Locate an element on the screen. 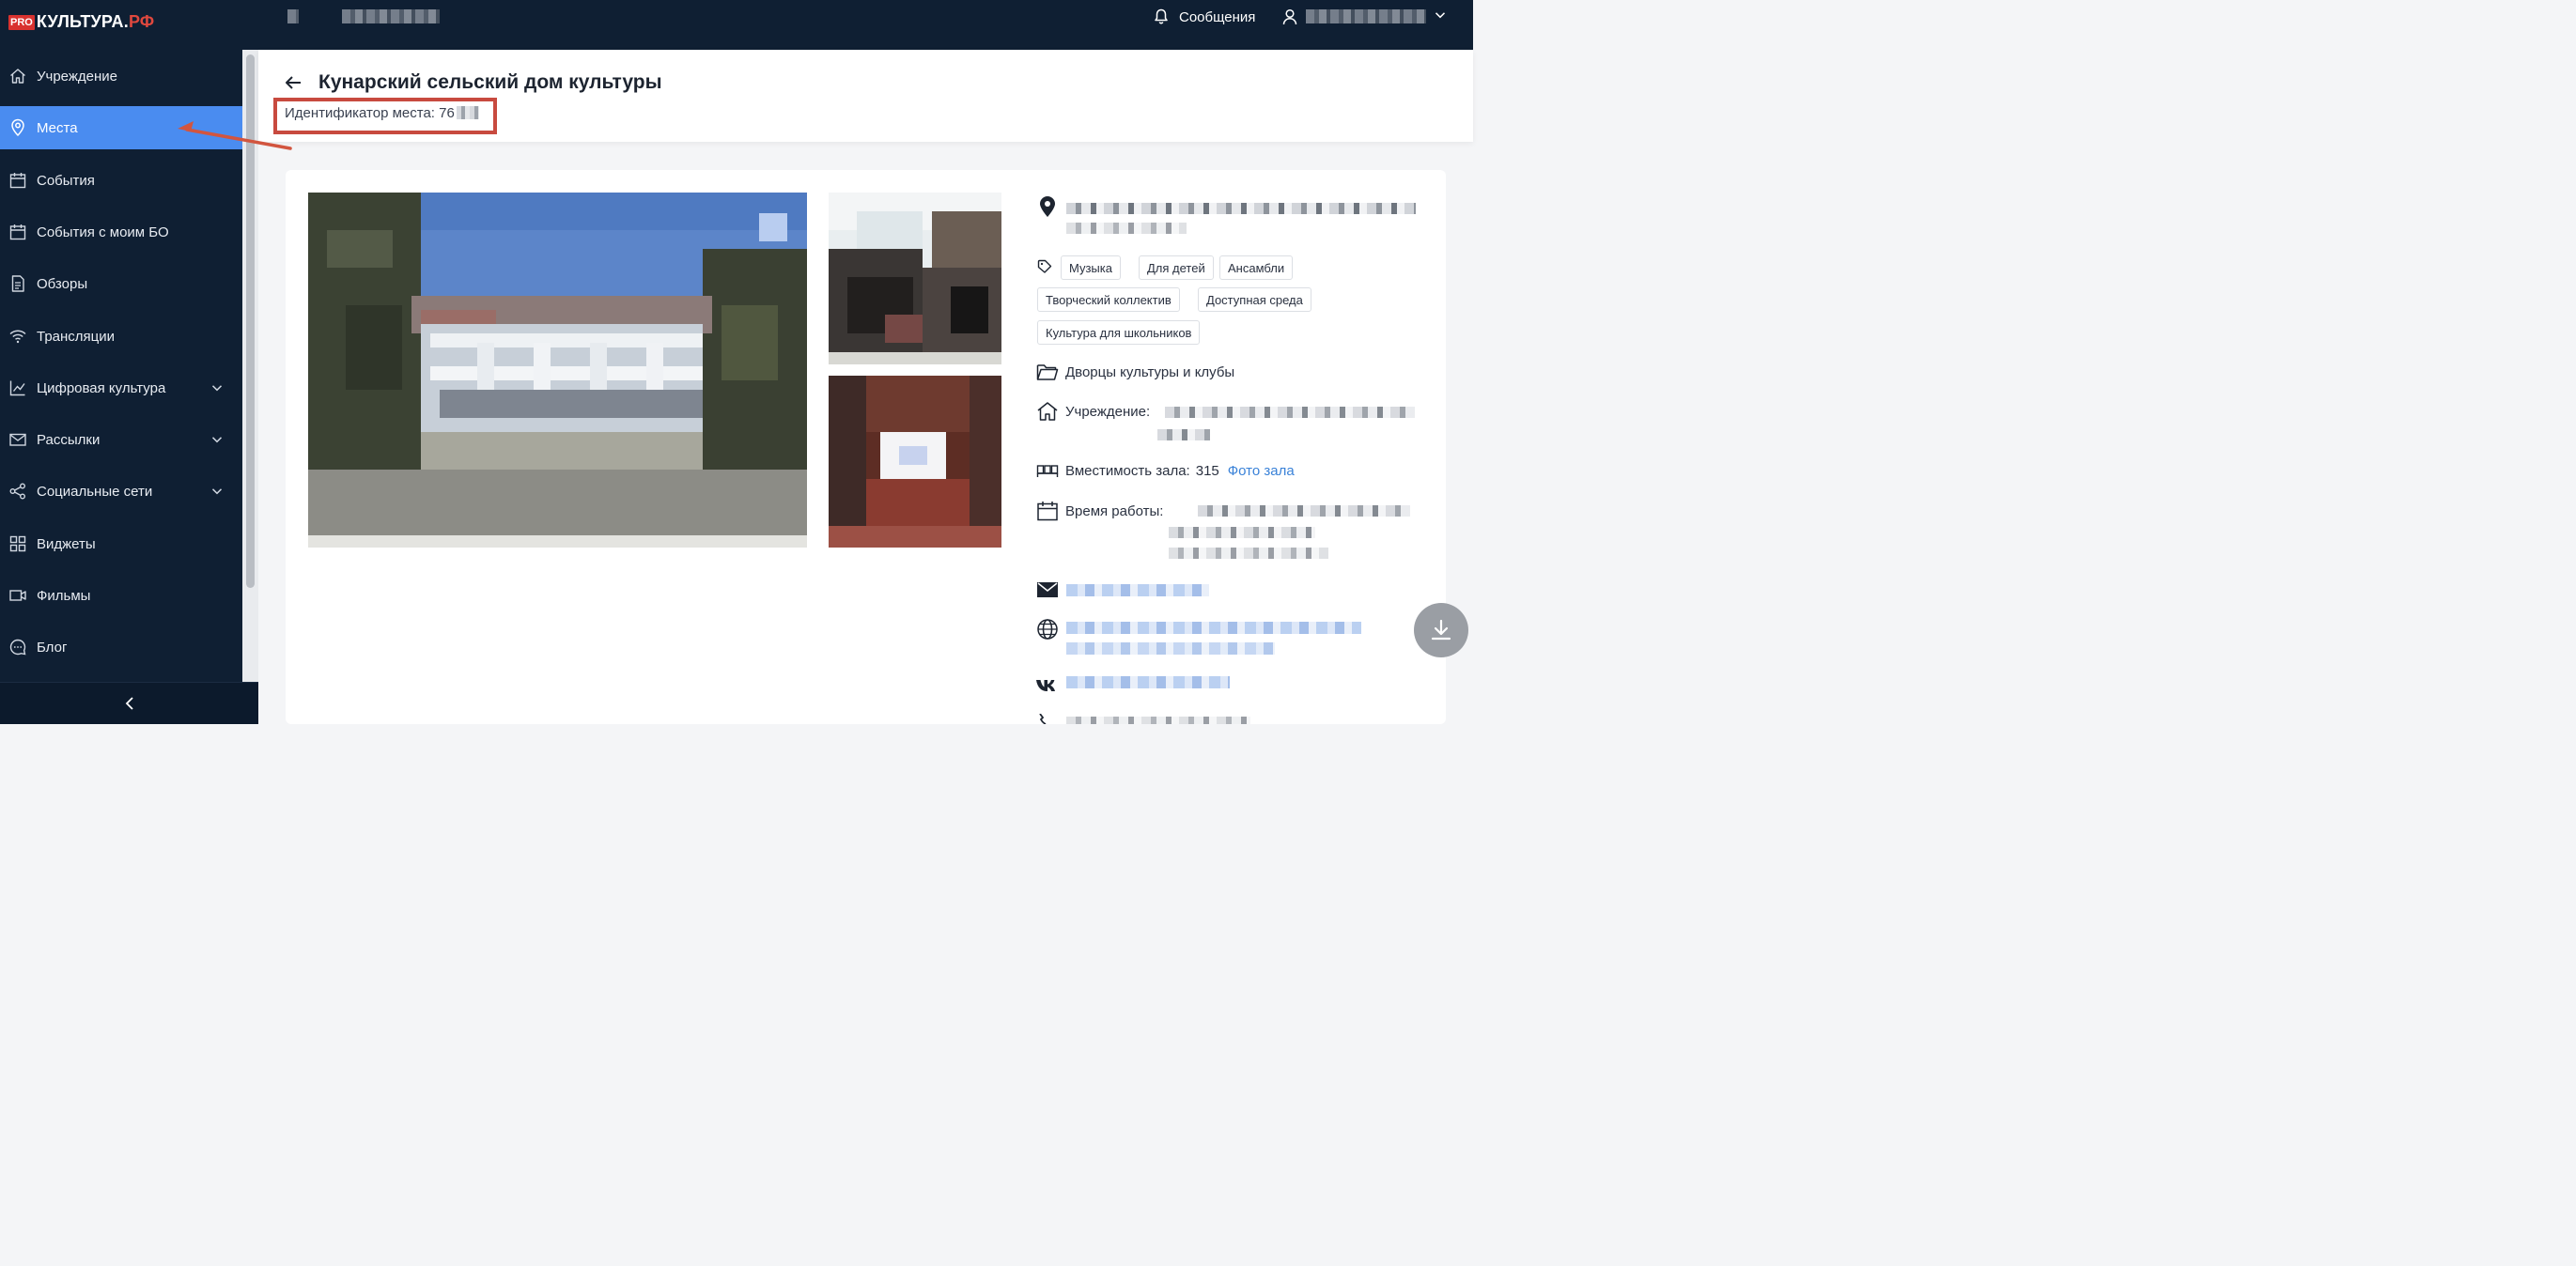 The width and height of the screenshot is (2576, 1266). sidebar-item-widgets: Виджеты is located at coordinates (121, 543).